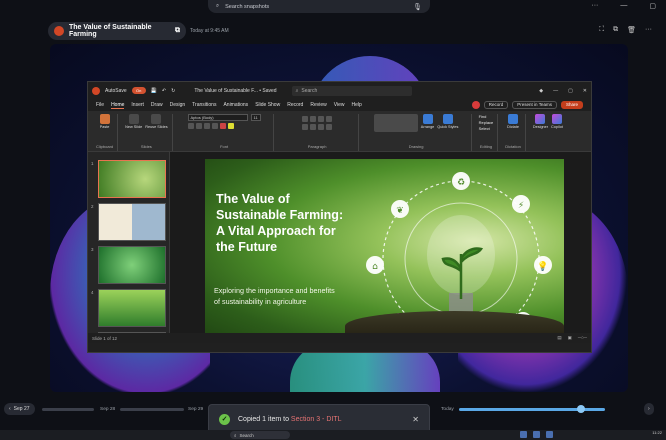 The image size is (666, 440). I want to click on slide-thumbnail: 2, so click(128, 222).